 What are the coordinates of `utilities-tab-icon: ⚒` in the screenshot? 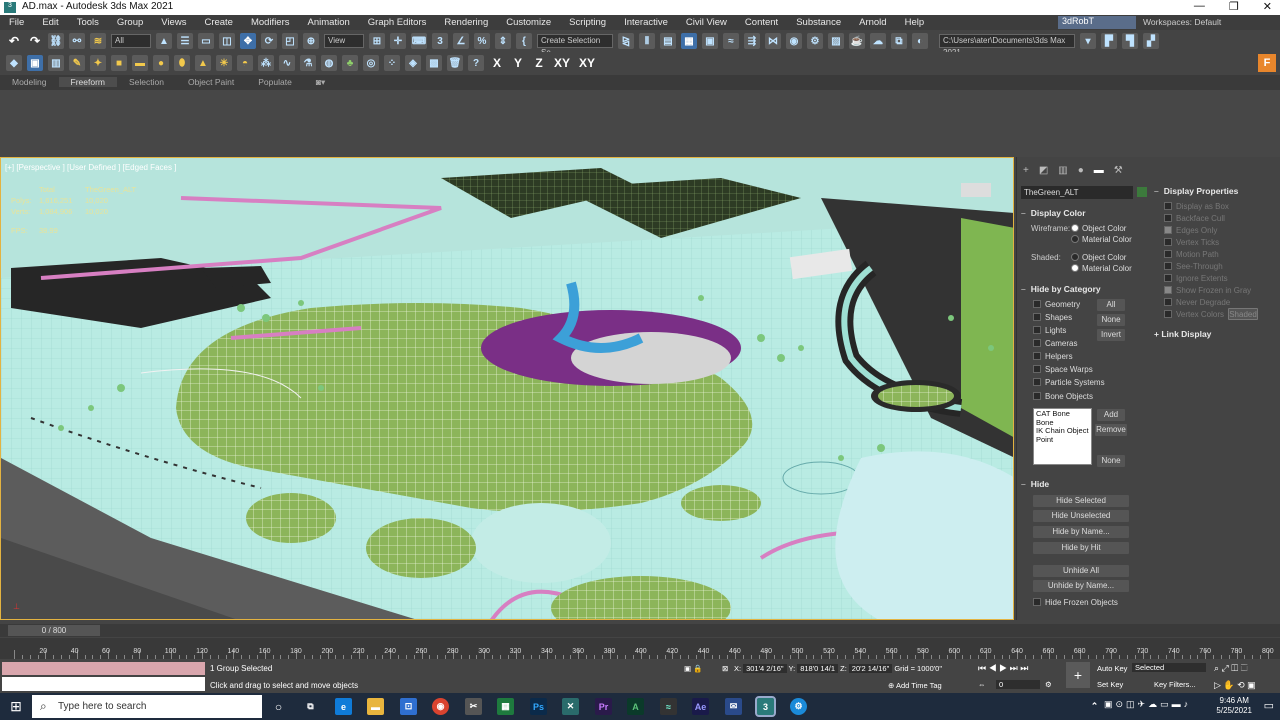 It's located at (1118, 170).